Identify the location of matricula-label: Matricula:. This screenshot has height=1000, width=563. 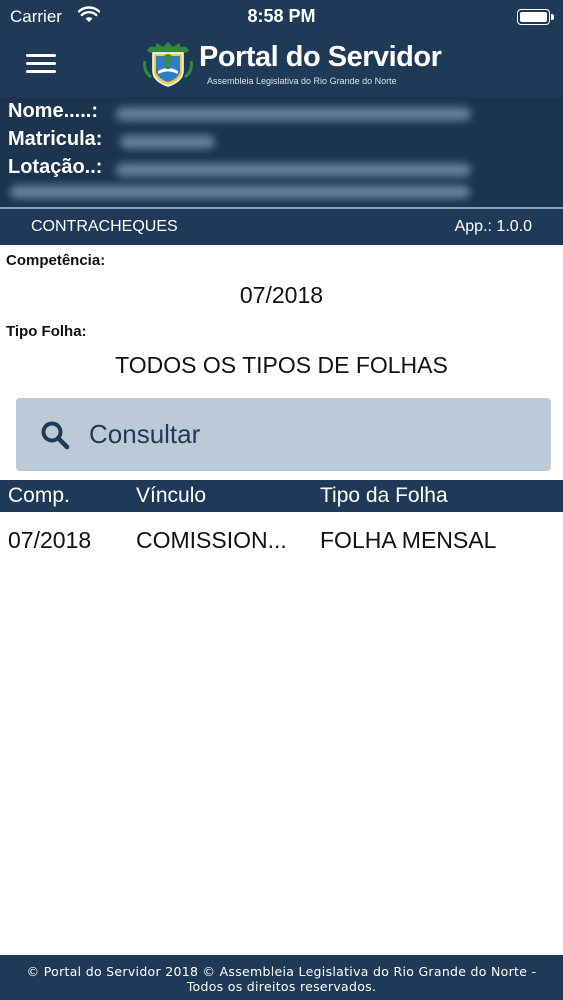
(55, 139).